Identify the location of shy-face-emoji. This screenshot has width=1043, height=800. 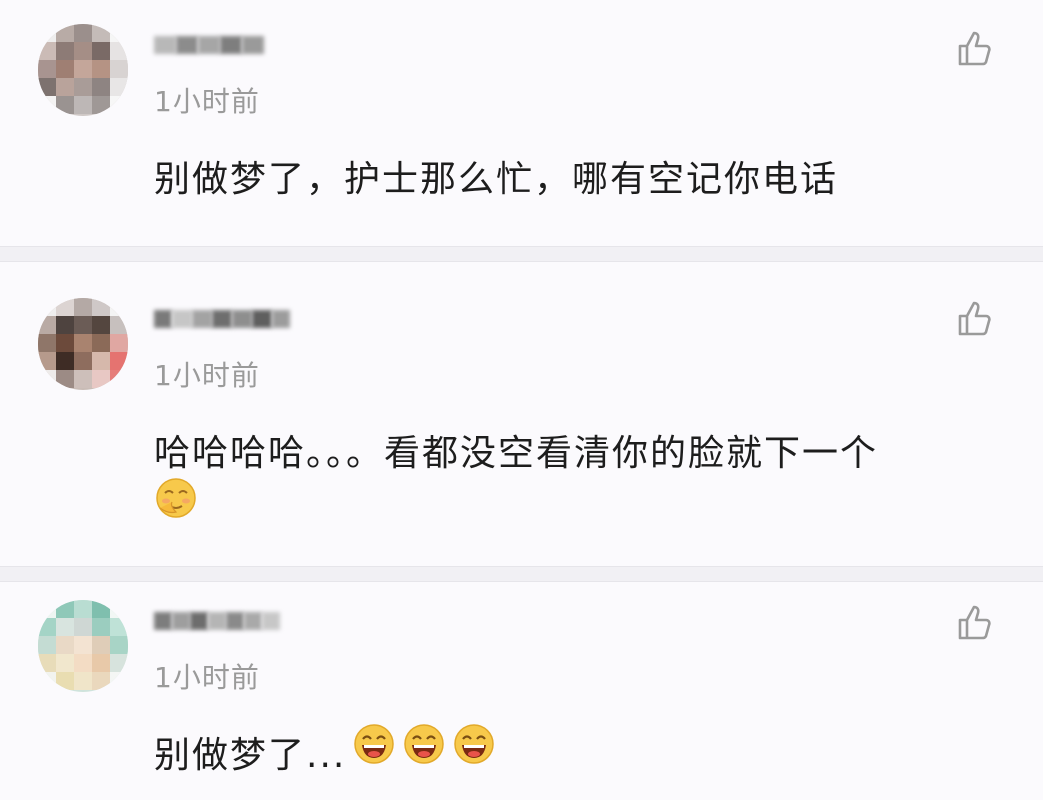
(176, 498).